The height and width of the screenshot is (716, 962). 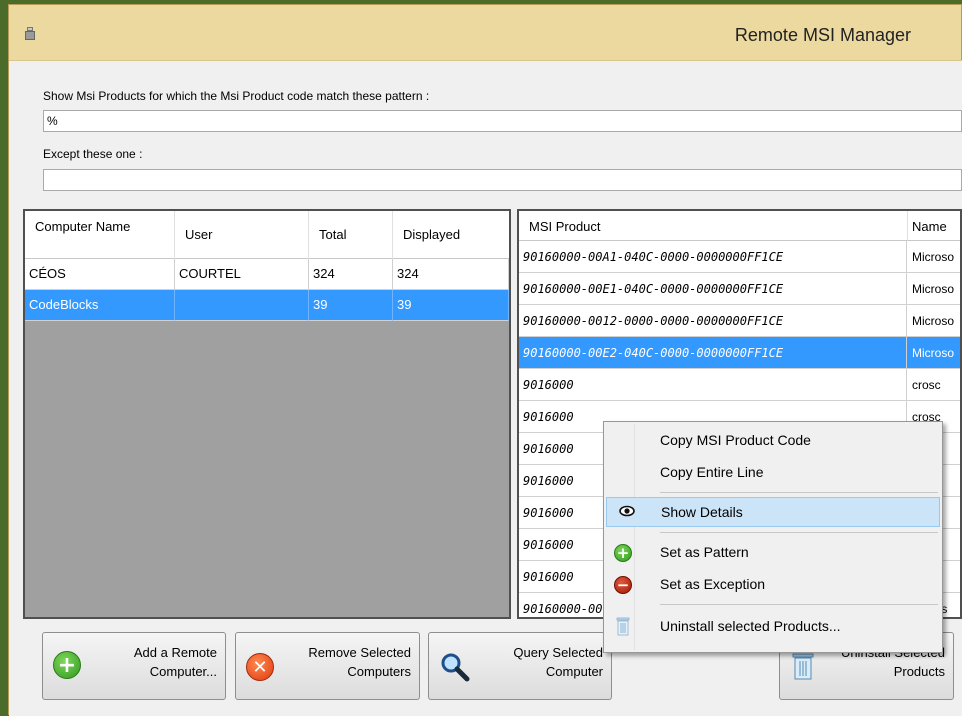 I want to click on cell-msi-product: 9016000, so click(x=713, y=385).